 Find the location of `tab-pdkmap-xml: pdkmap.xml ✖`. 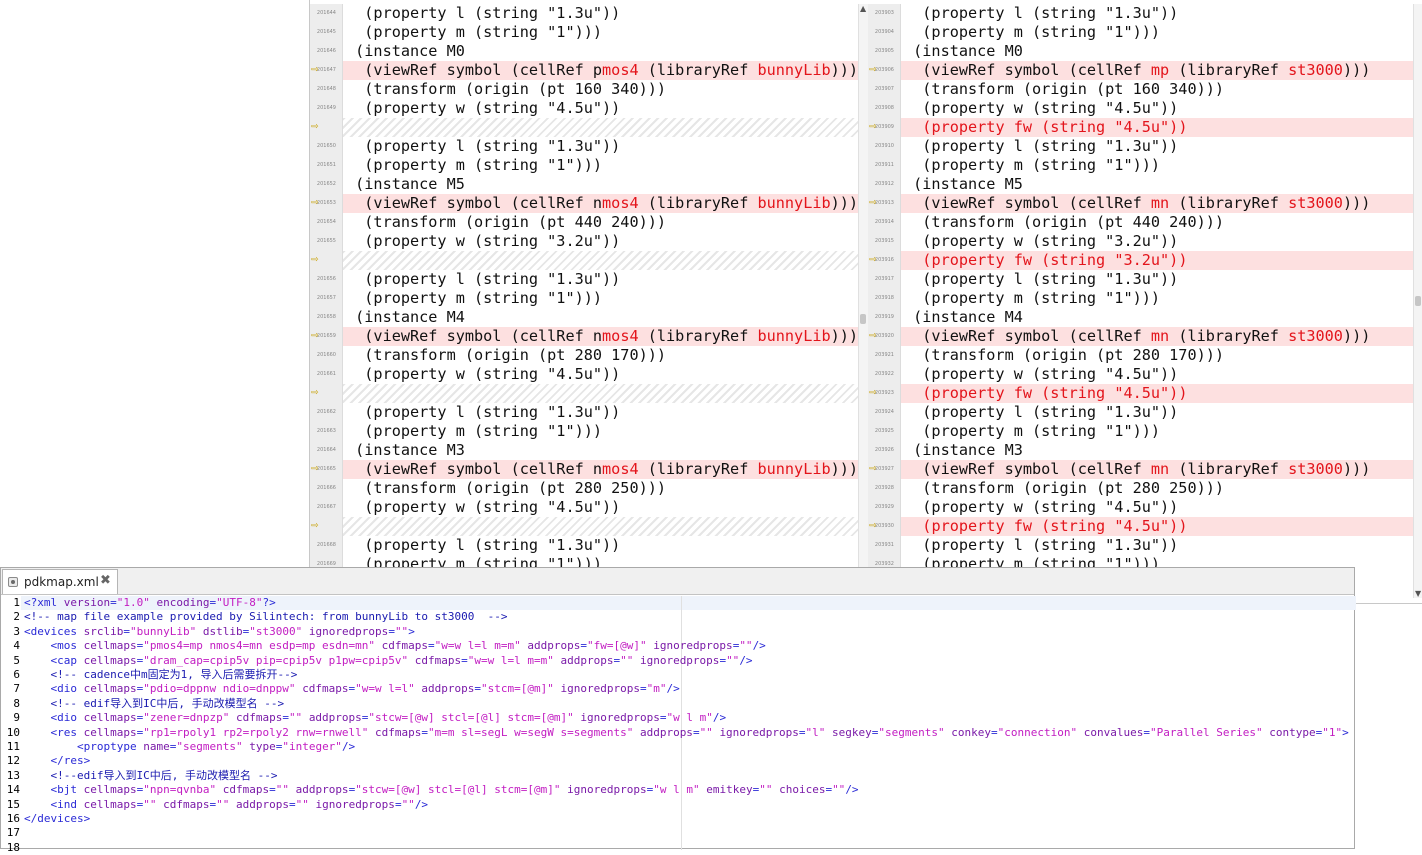

tab-pdkmap-xml: pdkmap.xml ✖ is located at coordinates (60, 581).